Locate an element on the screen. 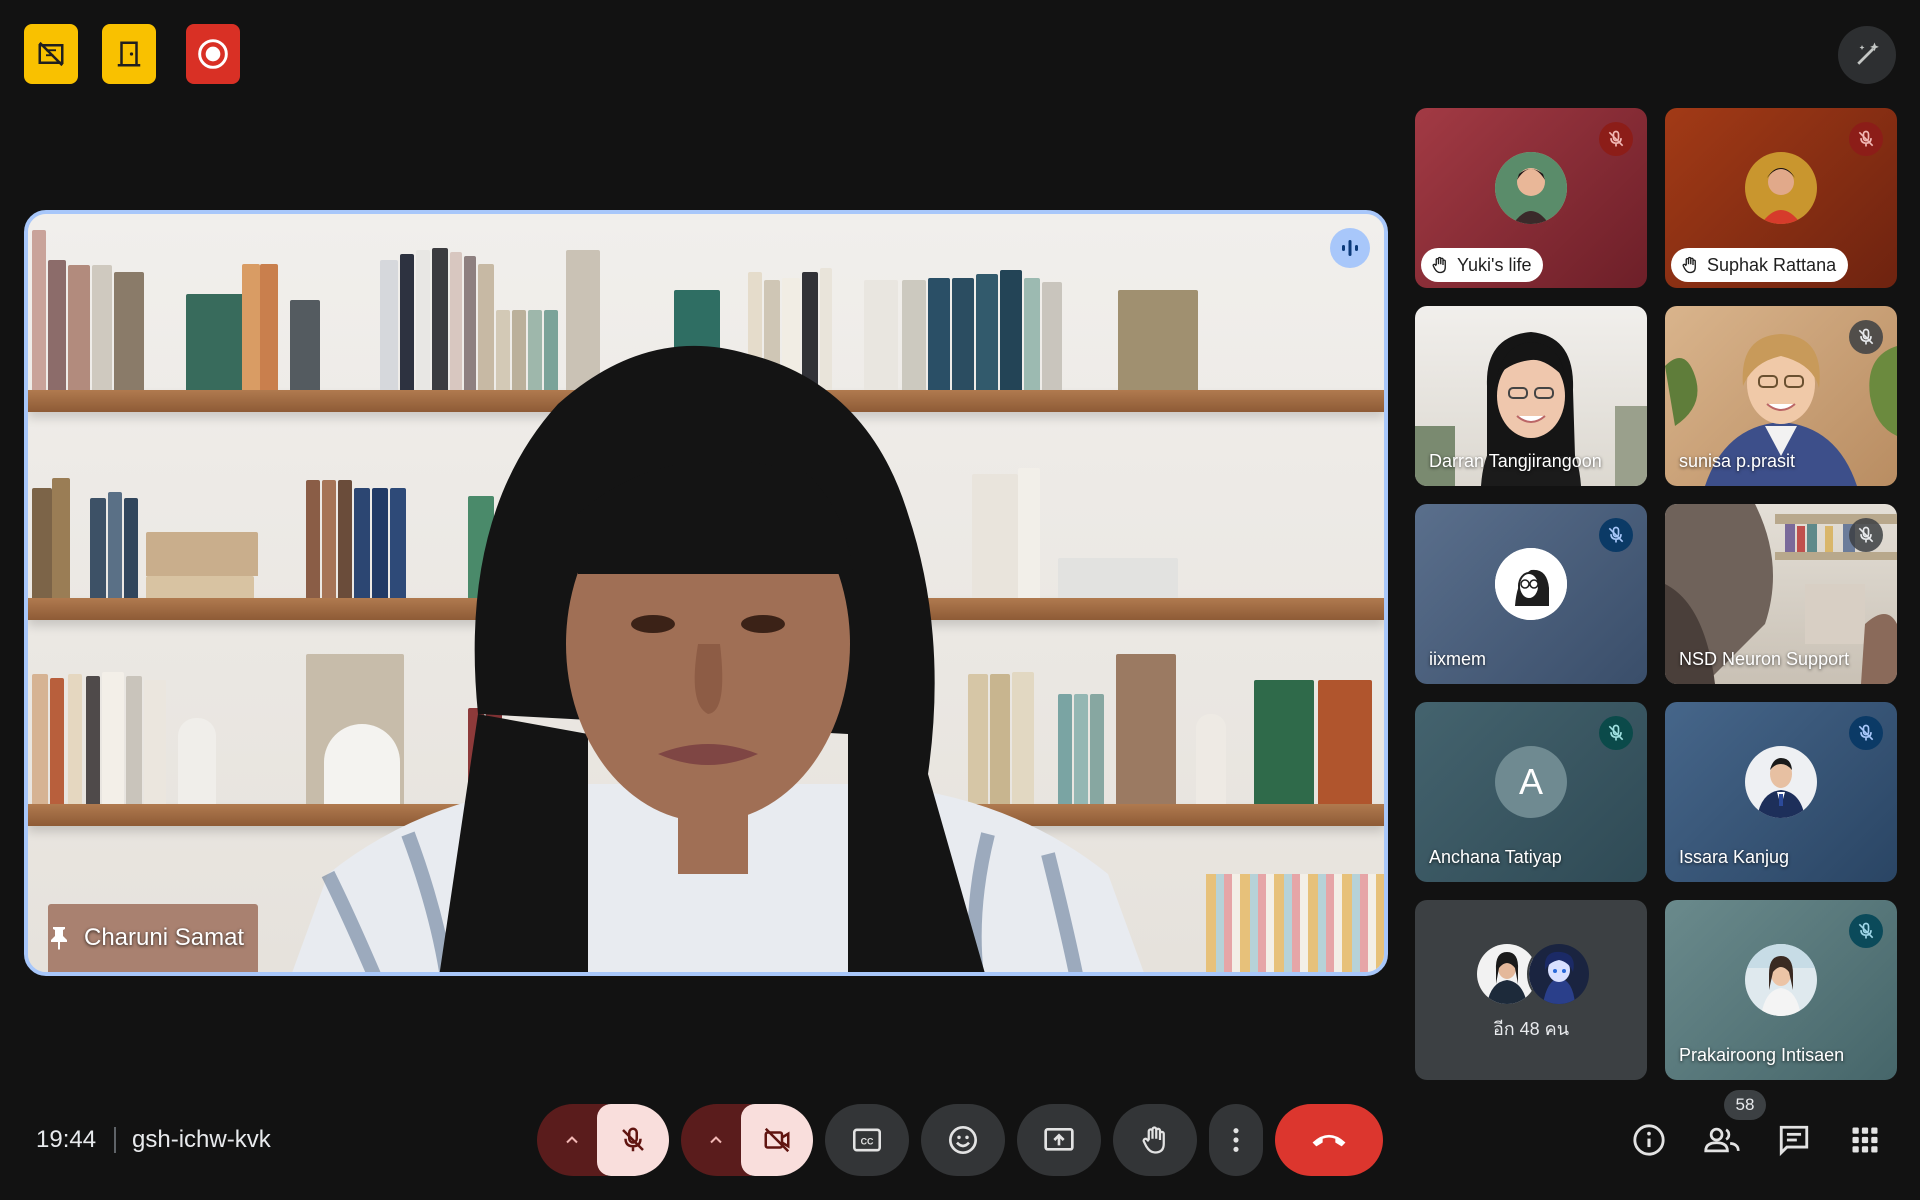  participant-name: Prakairoong Intisaen is located at coordinates (1762, 1055).